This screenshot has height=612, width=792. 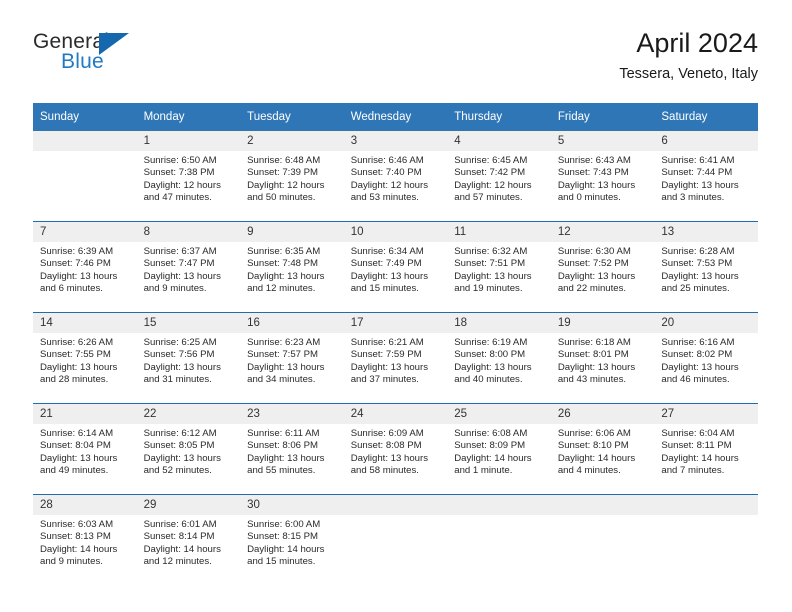 I want to click on brand-logo: General Blue, so click(x=93, y=57).